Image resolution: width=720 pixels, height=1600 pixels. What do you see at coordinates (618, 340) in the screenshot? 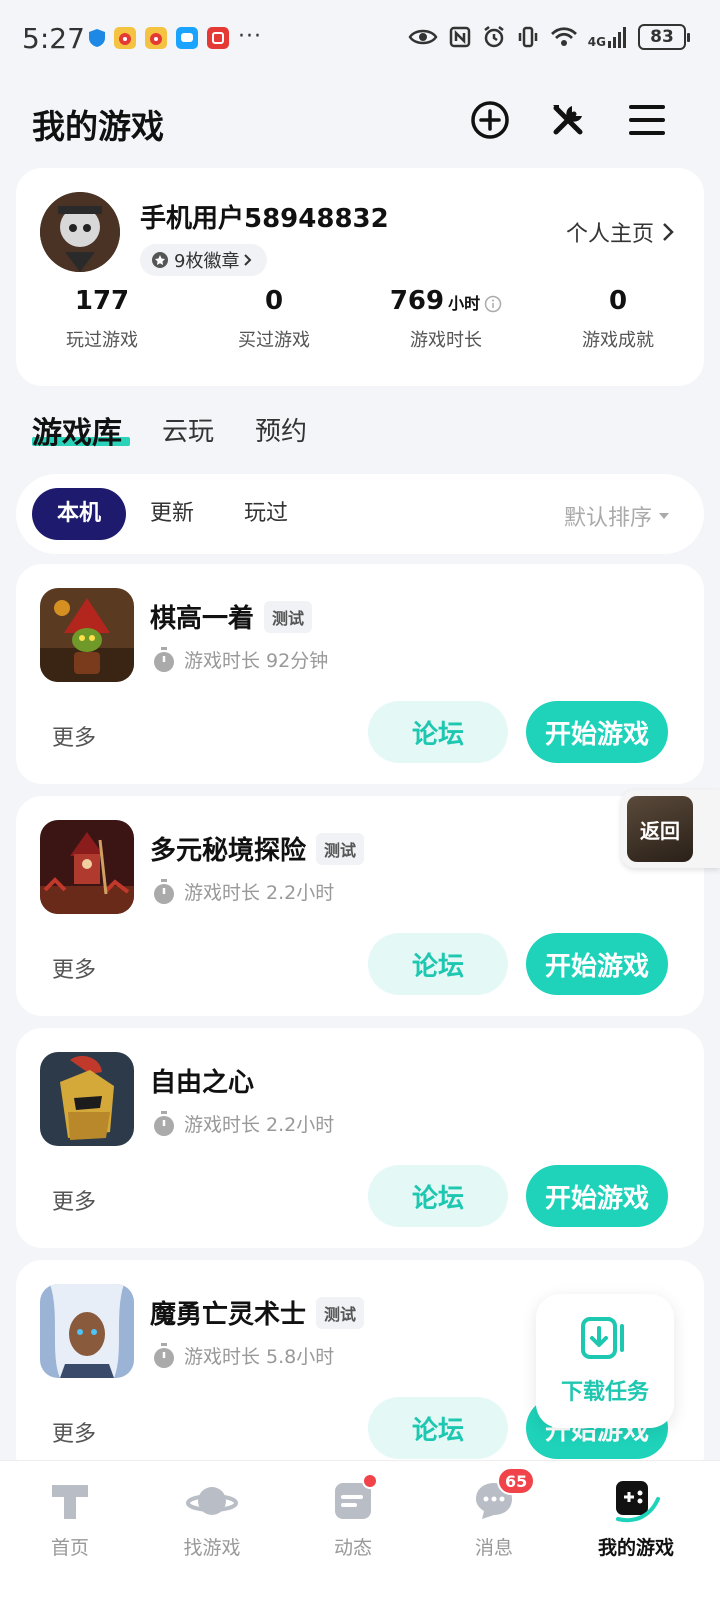
I see `stat-label: 游戏成就` at bounding box center [618, 340].